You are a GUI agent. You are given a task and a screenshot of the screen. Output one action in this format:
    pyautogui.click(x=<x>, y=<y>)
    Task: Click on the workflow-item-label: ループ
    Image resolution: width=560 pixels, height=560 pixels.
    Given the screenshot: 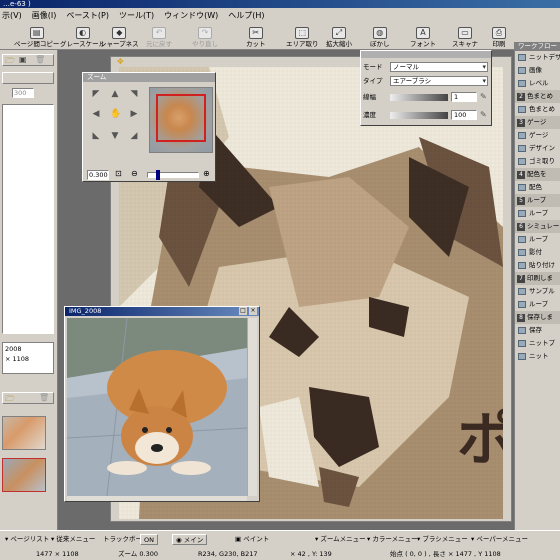 What is the action you would take?
    pyautogui.click(x=539, y=239)
    